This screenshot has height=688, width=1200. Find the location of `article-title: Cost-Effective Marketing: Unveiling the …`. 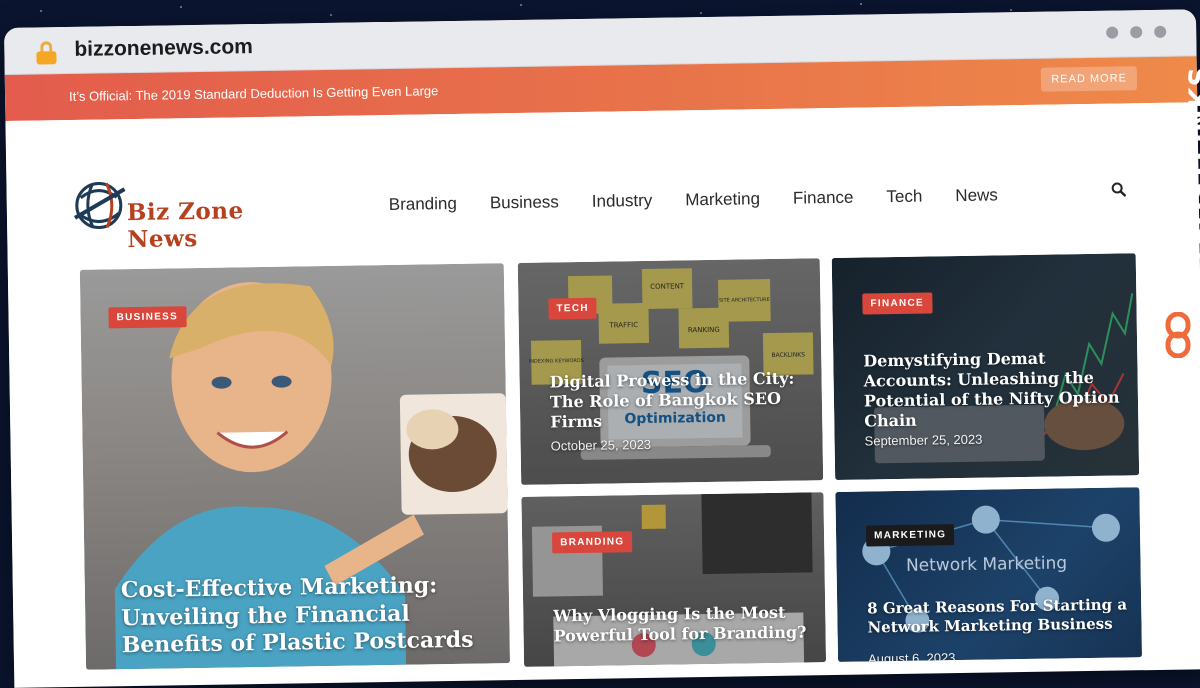

article-title: Cost-Effective Marketing: Unveiling the … is located at coordinates (311, 615).